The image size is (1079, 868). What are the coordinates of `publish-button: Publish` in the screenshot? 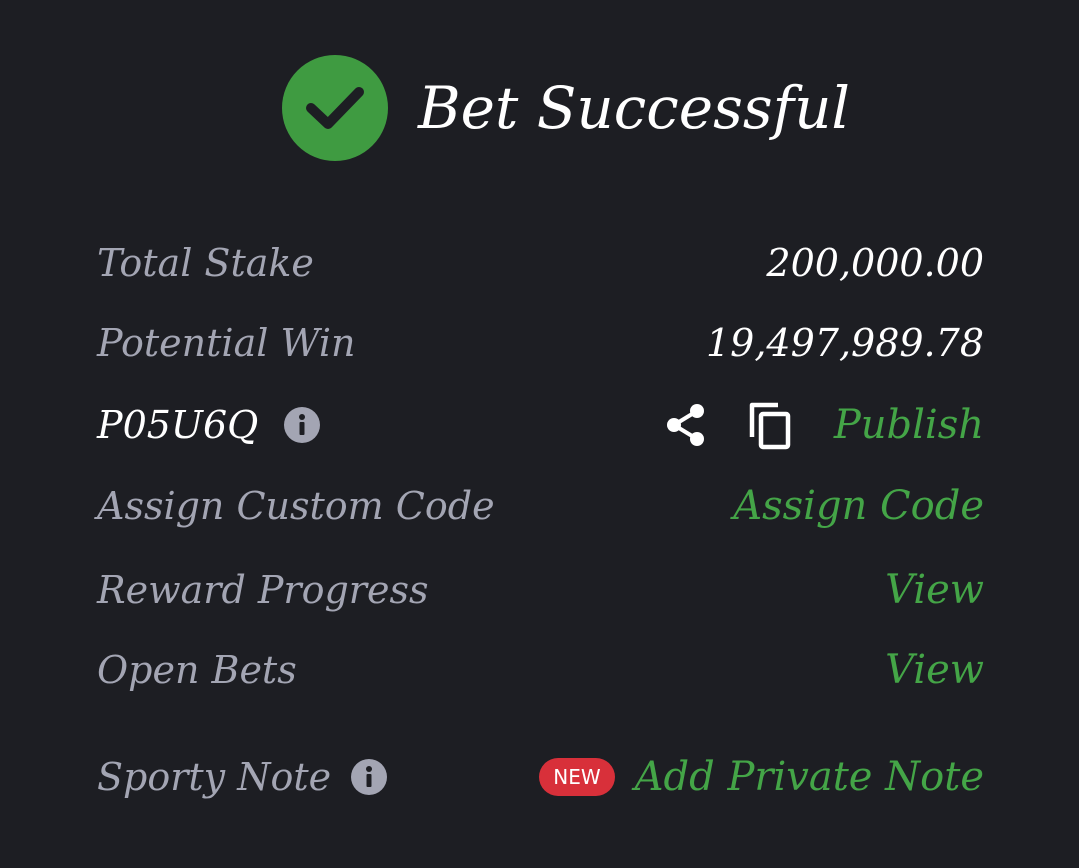 It's located at (909, 425).